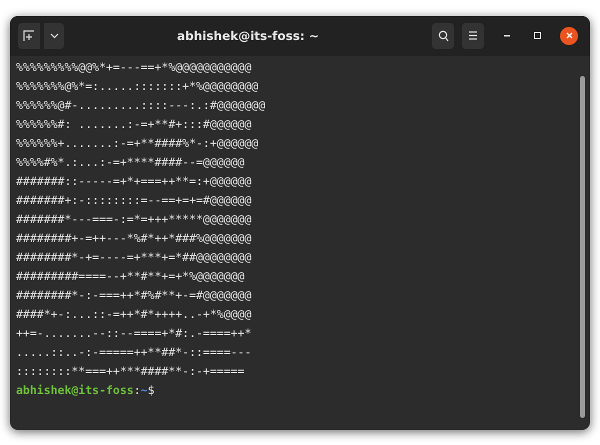  I want to click on search-button, so click(443, 35).